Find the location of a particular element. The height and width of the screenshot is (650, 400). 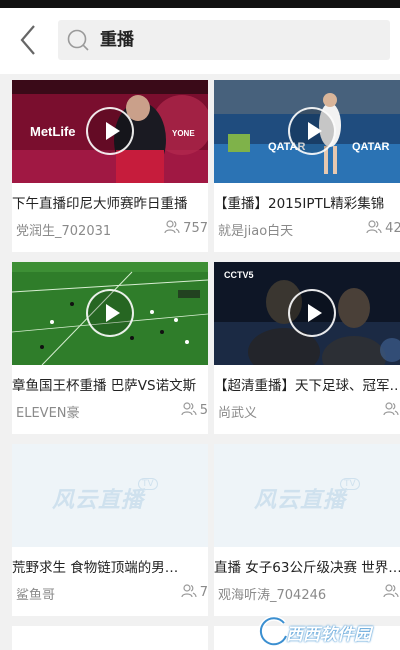

viewer-count-value: 5 is located at coordinates (203, 410).